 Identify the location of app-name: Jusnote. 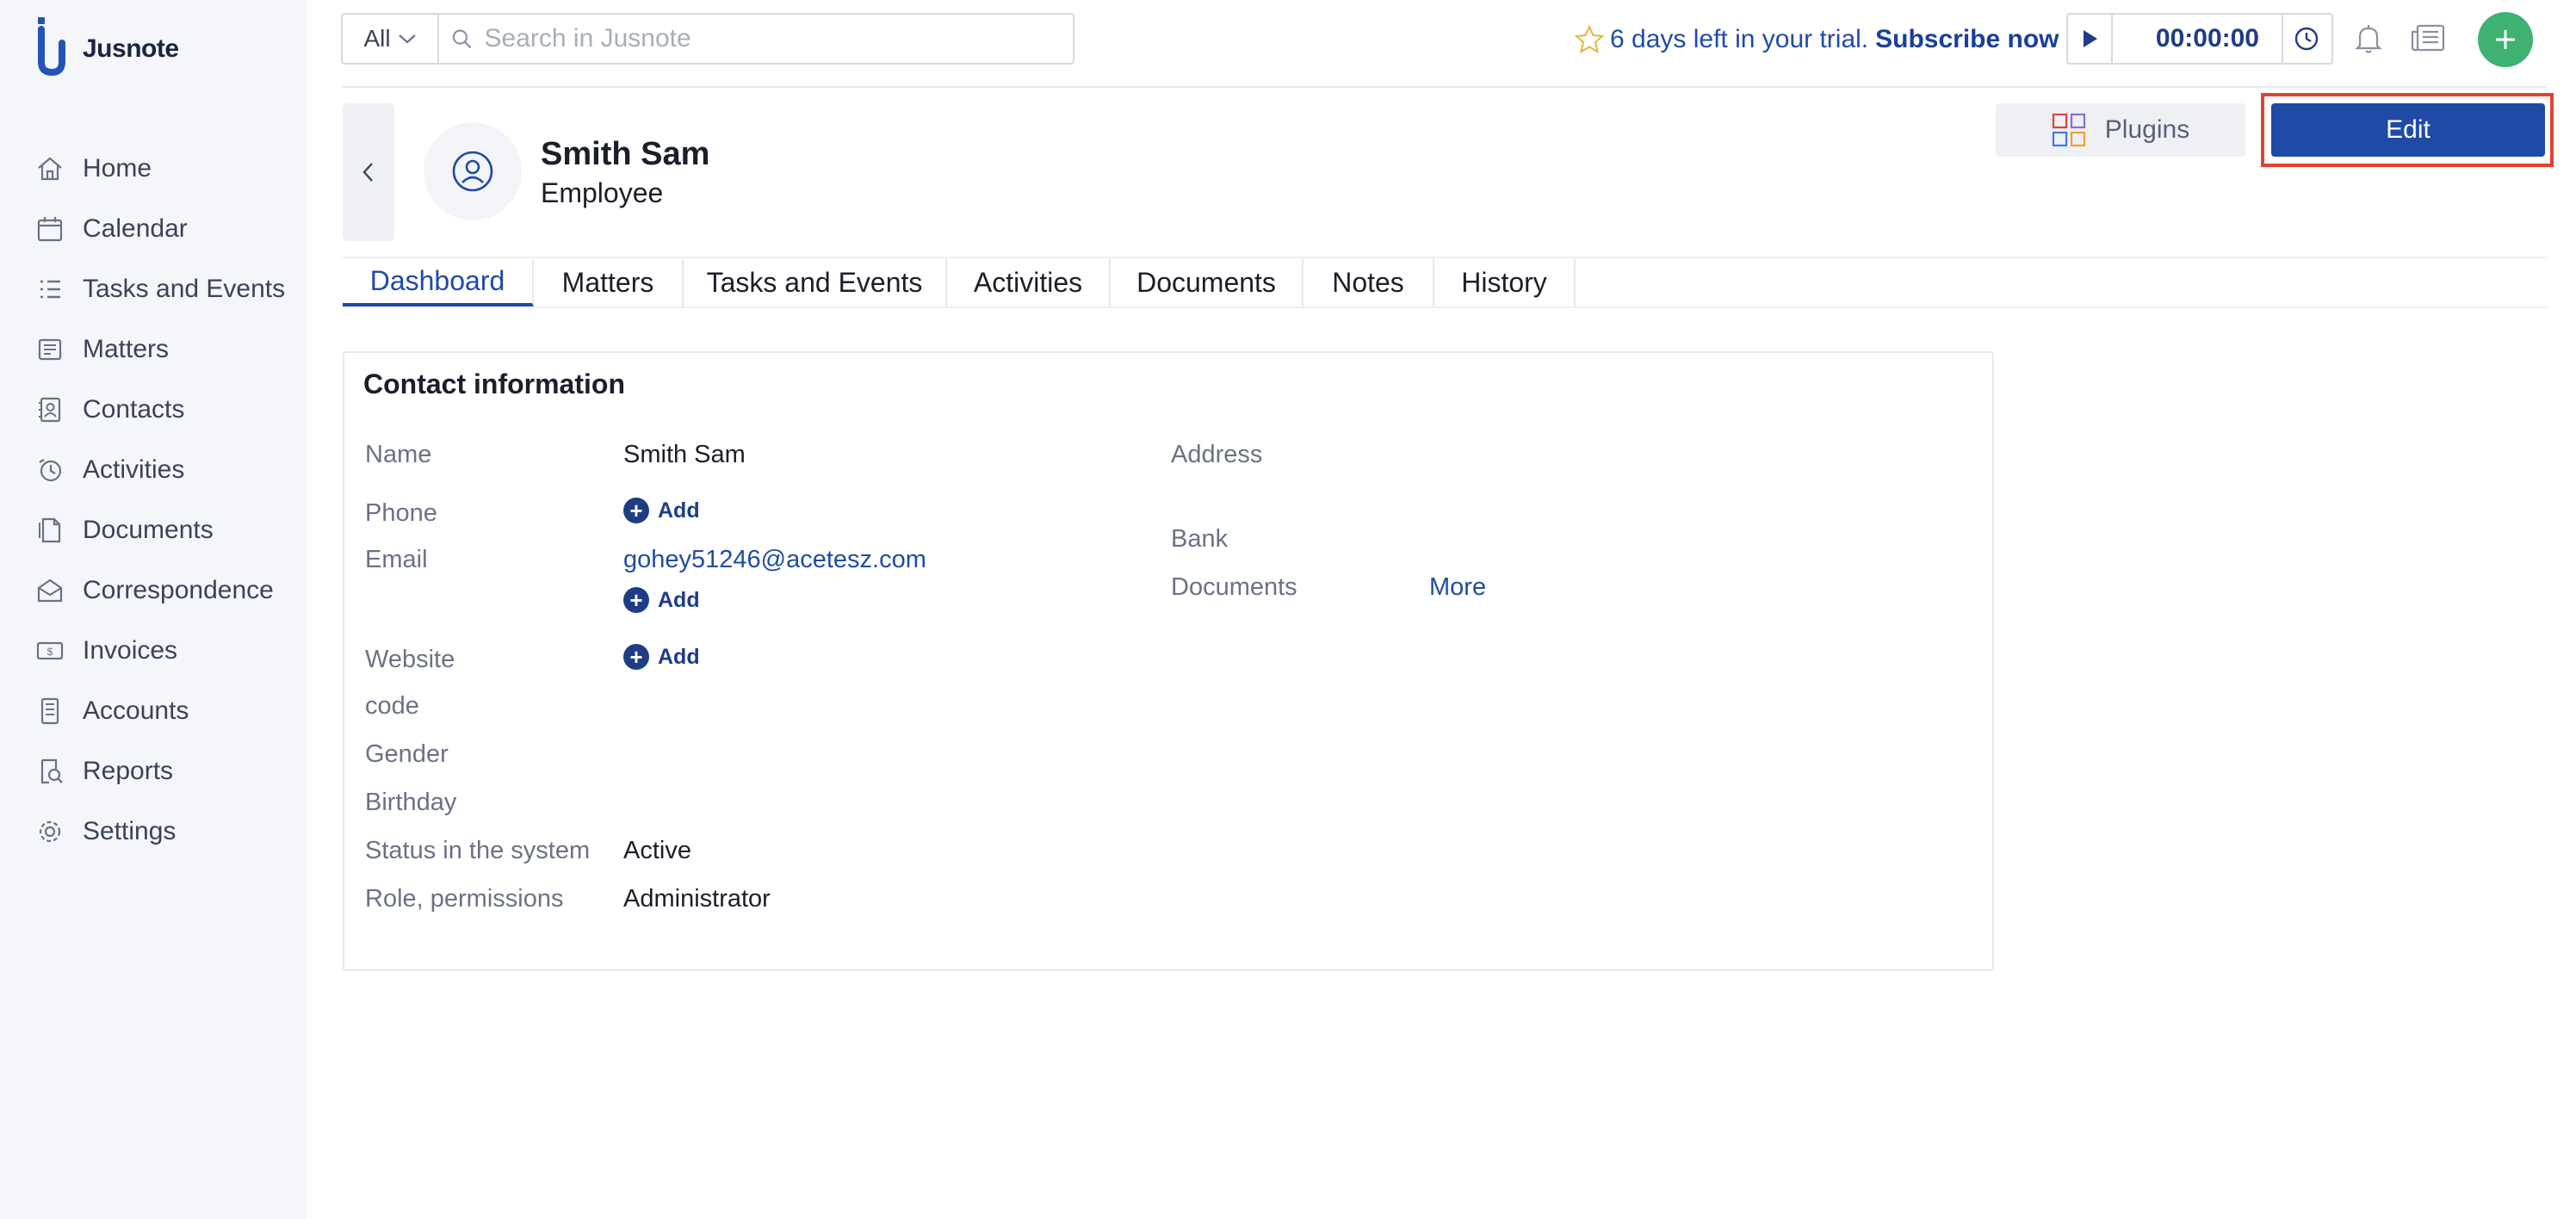
(131, 48).